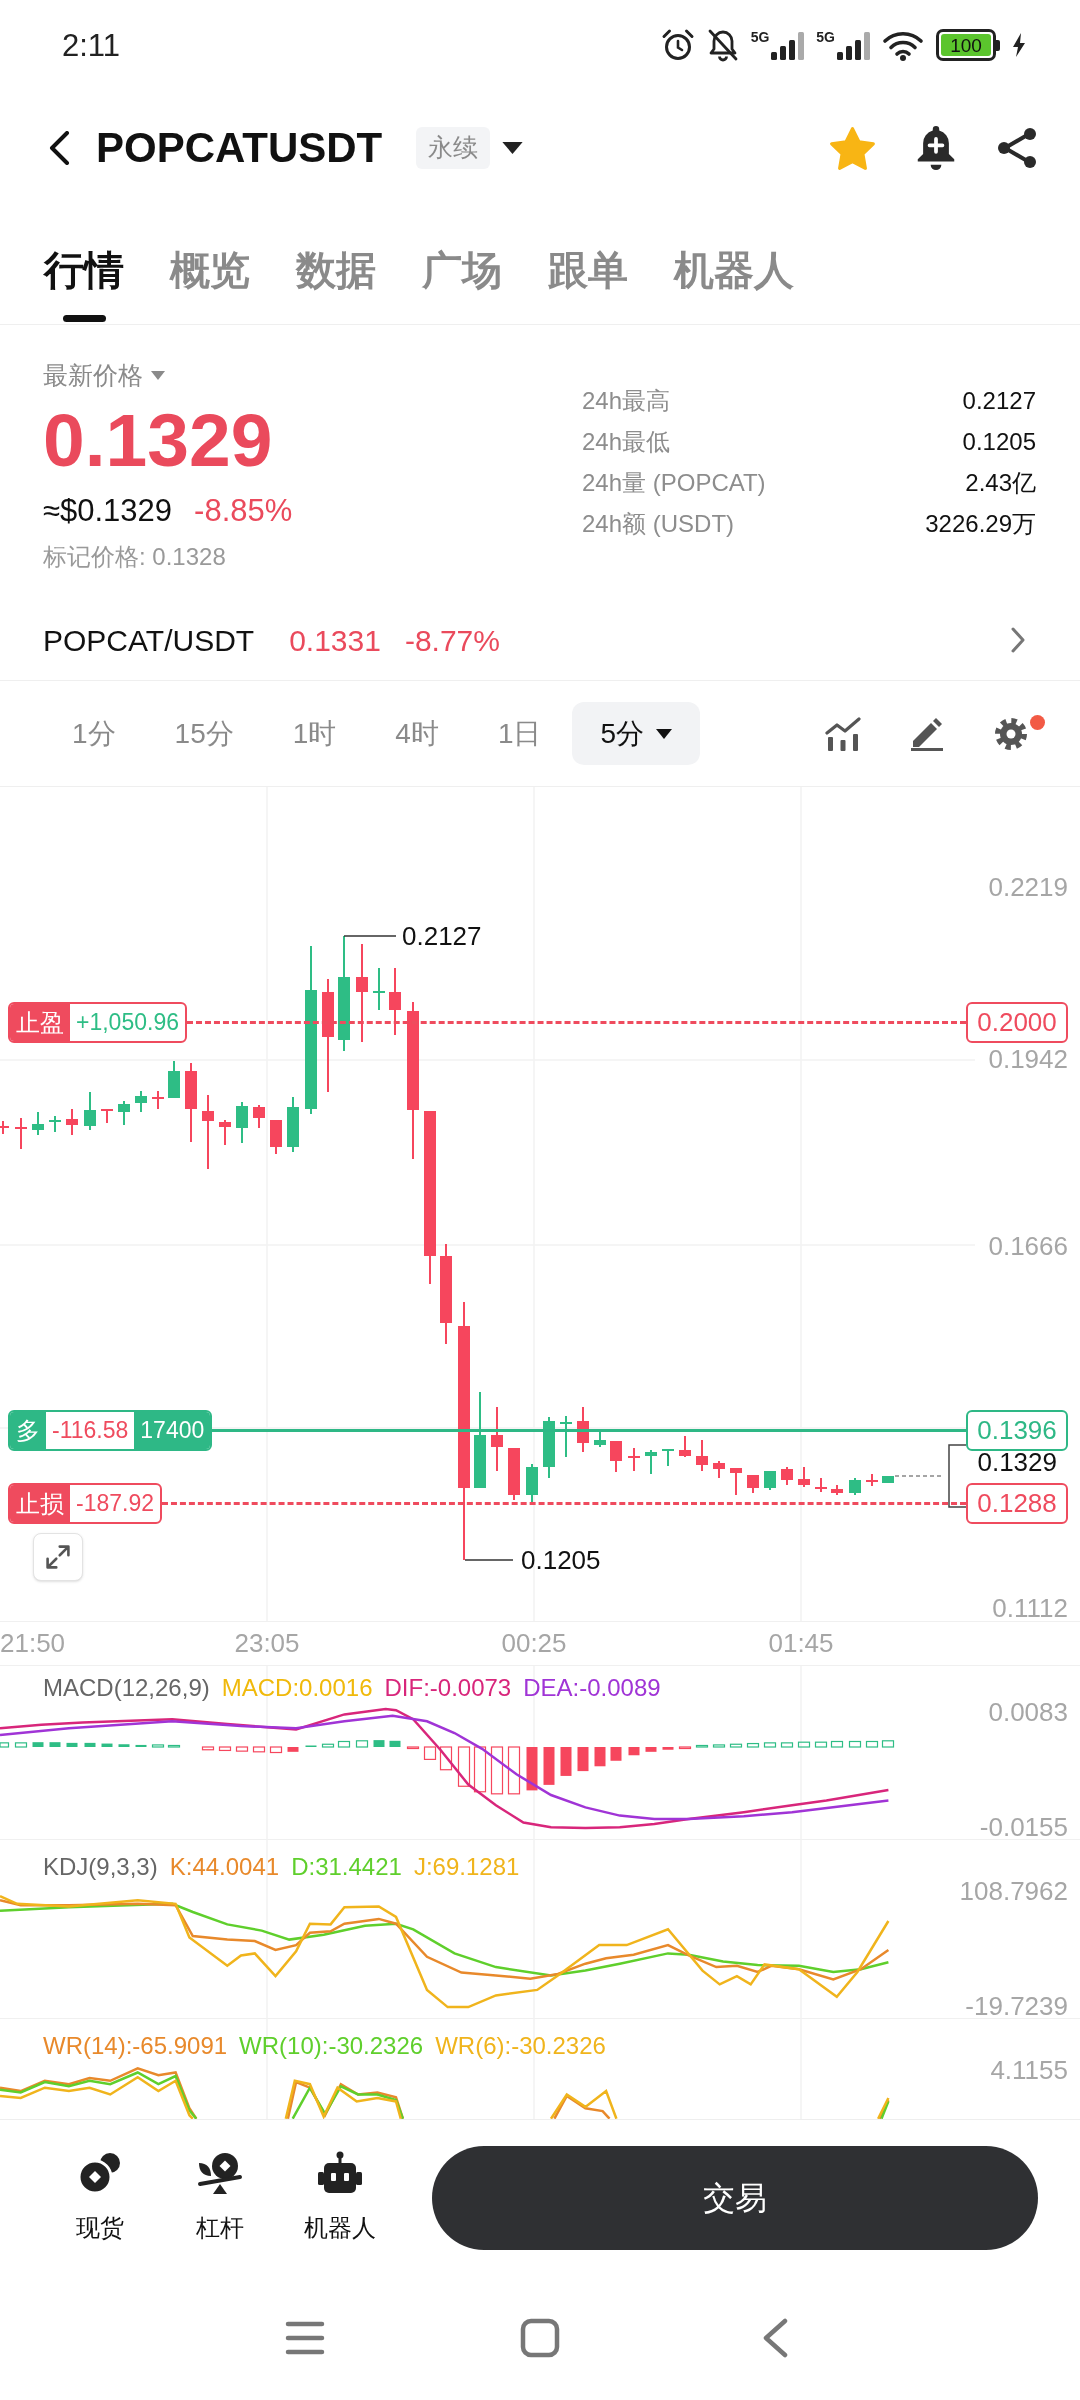 The height and width of the screenshot is (2400, 1080). Describe the element at coordinates (980, 523) in the screenshot. I see `stat-value: 3226.29万` at that location.